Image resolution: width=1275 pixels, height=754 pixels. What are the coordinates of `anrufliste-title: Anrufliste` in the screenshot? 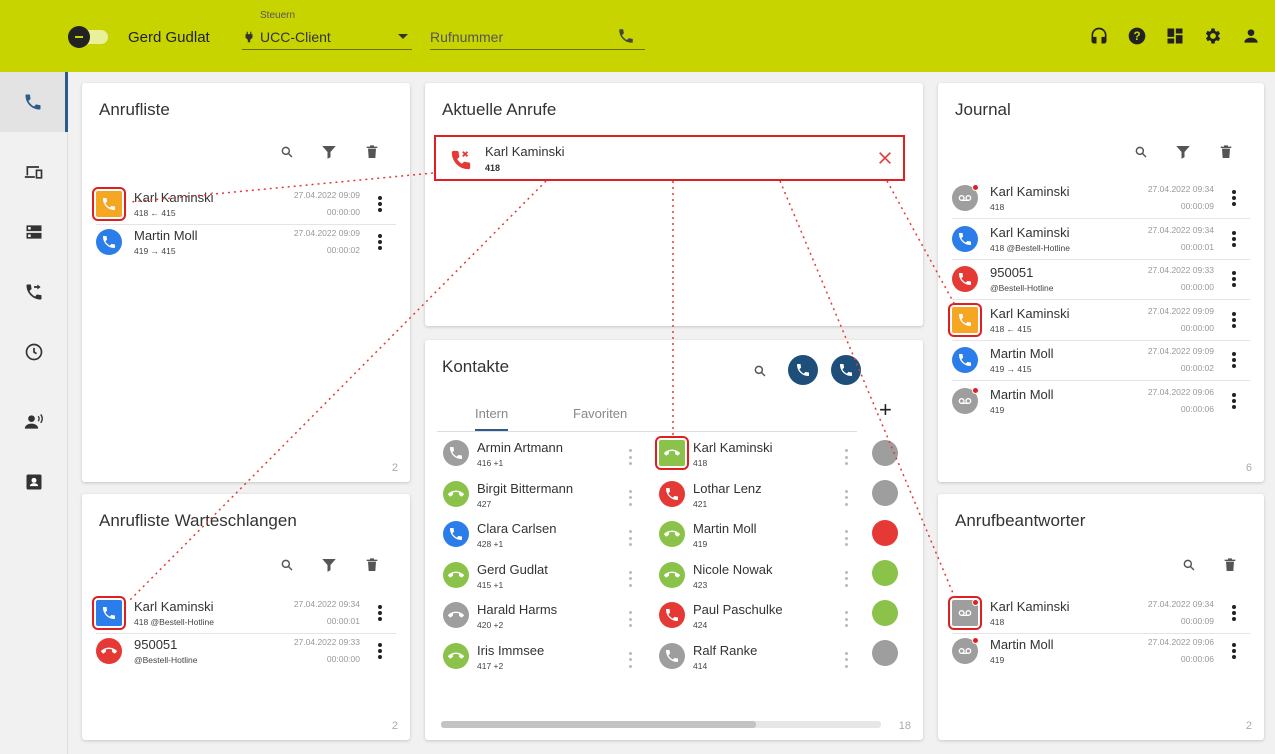 It's located at (134, 109).